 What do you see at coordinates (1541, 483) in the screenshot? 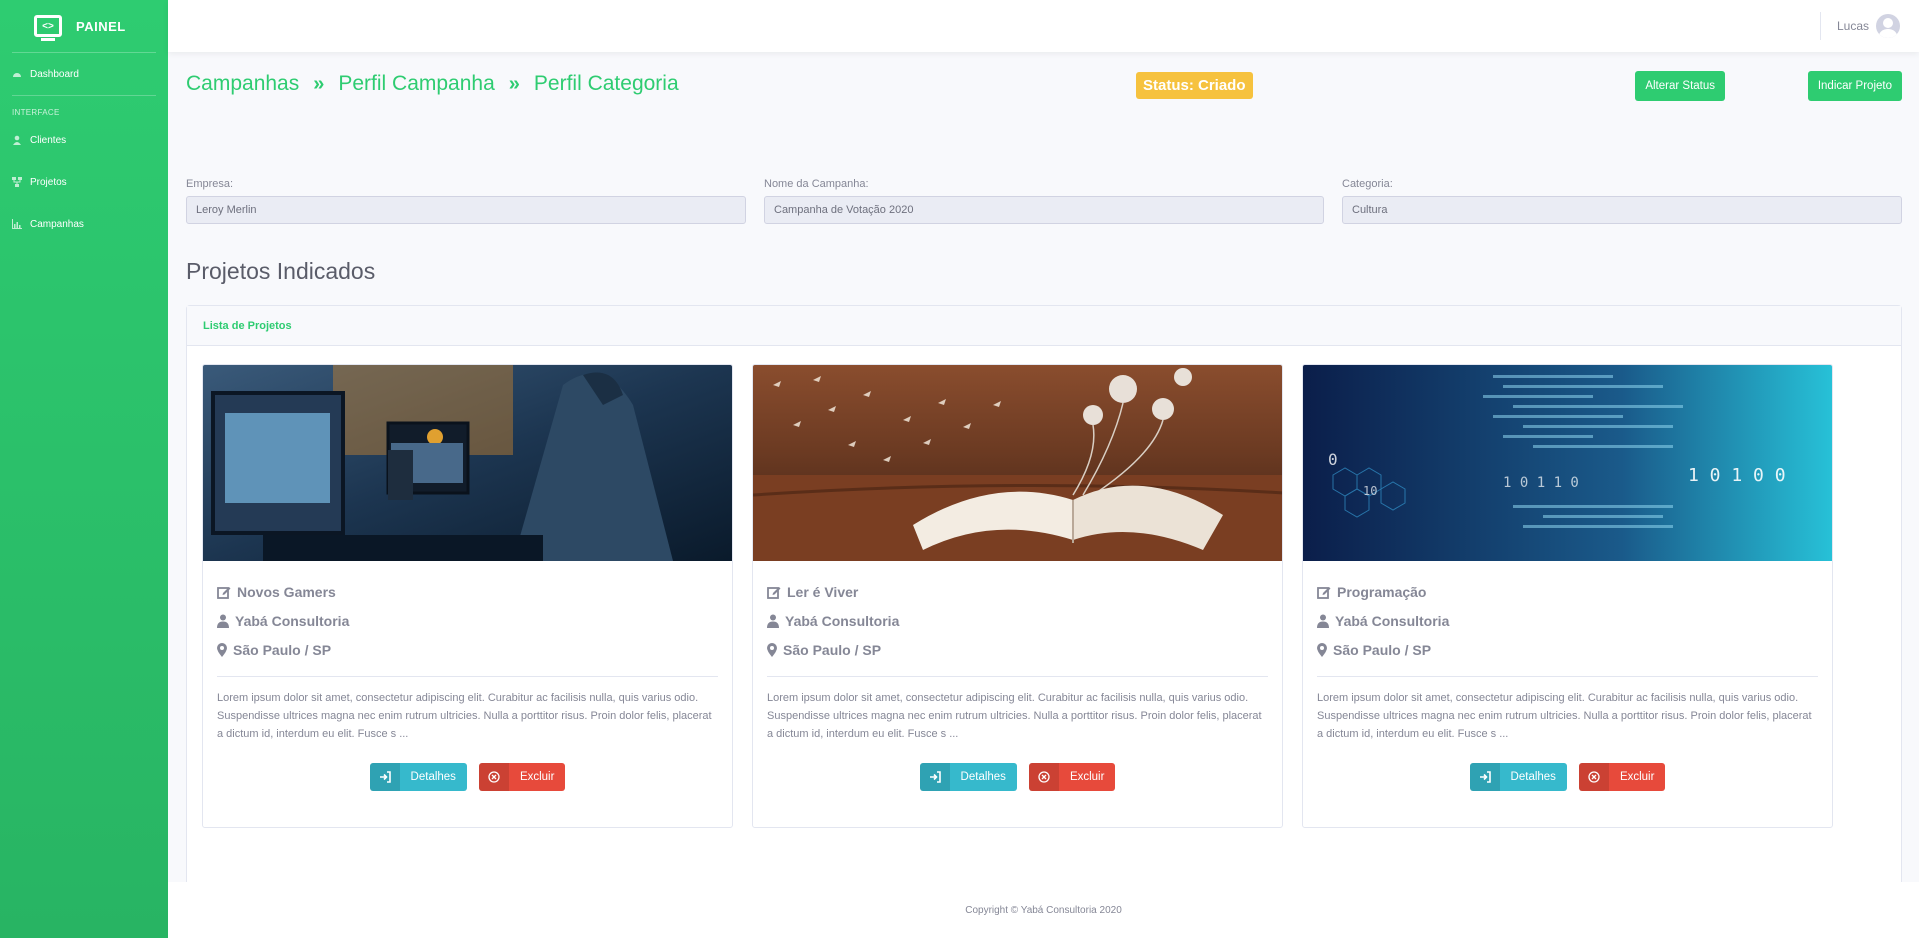
I see `svg-text: 1 0 1 1 0` at bounding box center [1541, 483].